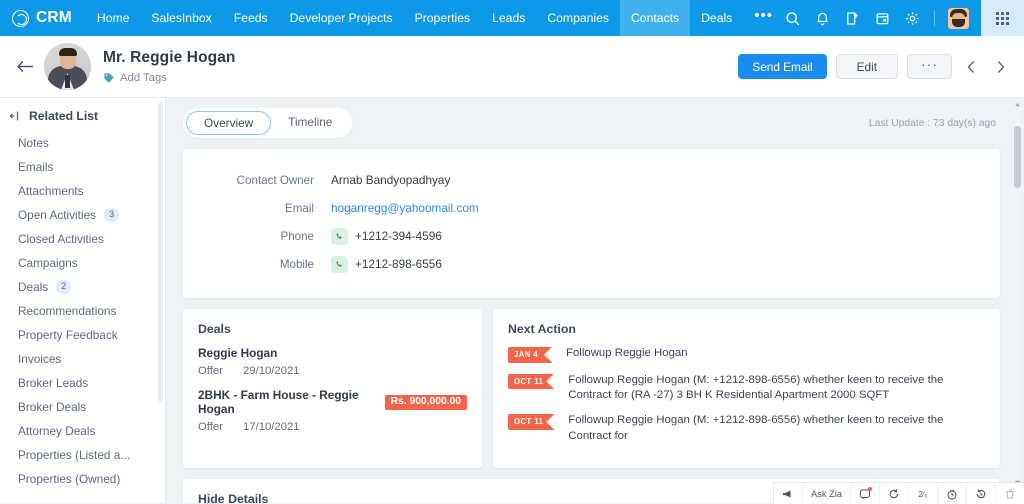 Image resolution: width=1024 pixels, height=504 pixels. I want to click on calendar-icon, so click(882, 18).